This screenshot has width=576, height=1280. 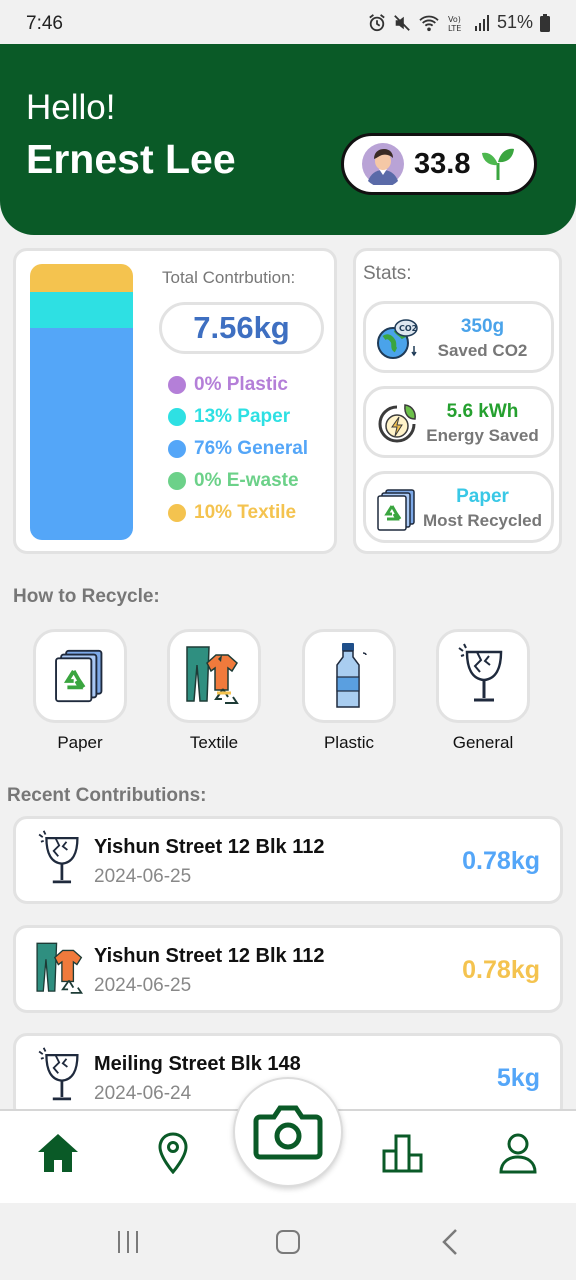 I want to click on recent-apps-button, so click(x=128, y=1242).